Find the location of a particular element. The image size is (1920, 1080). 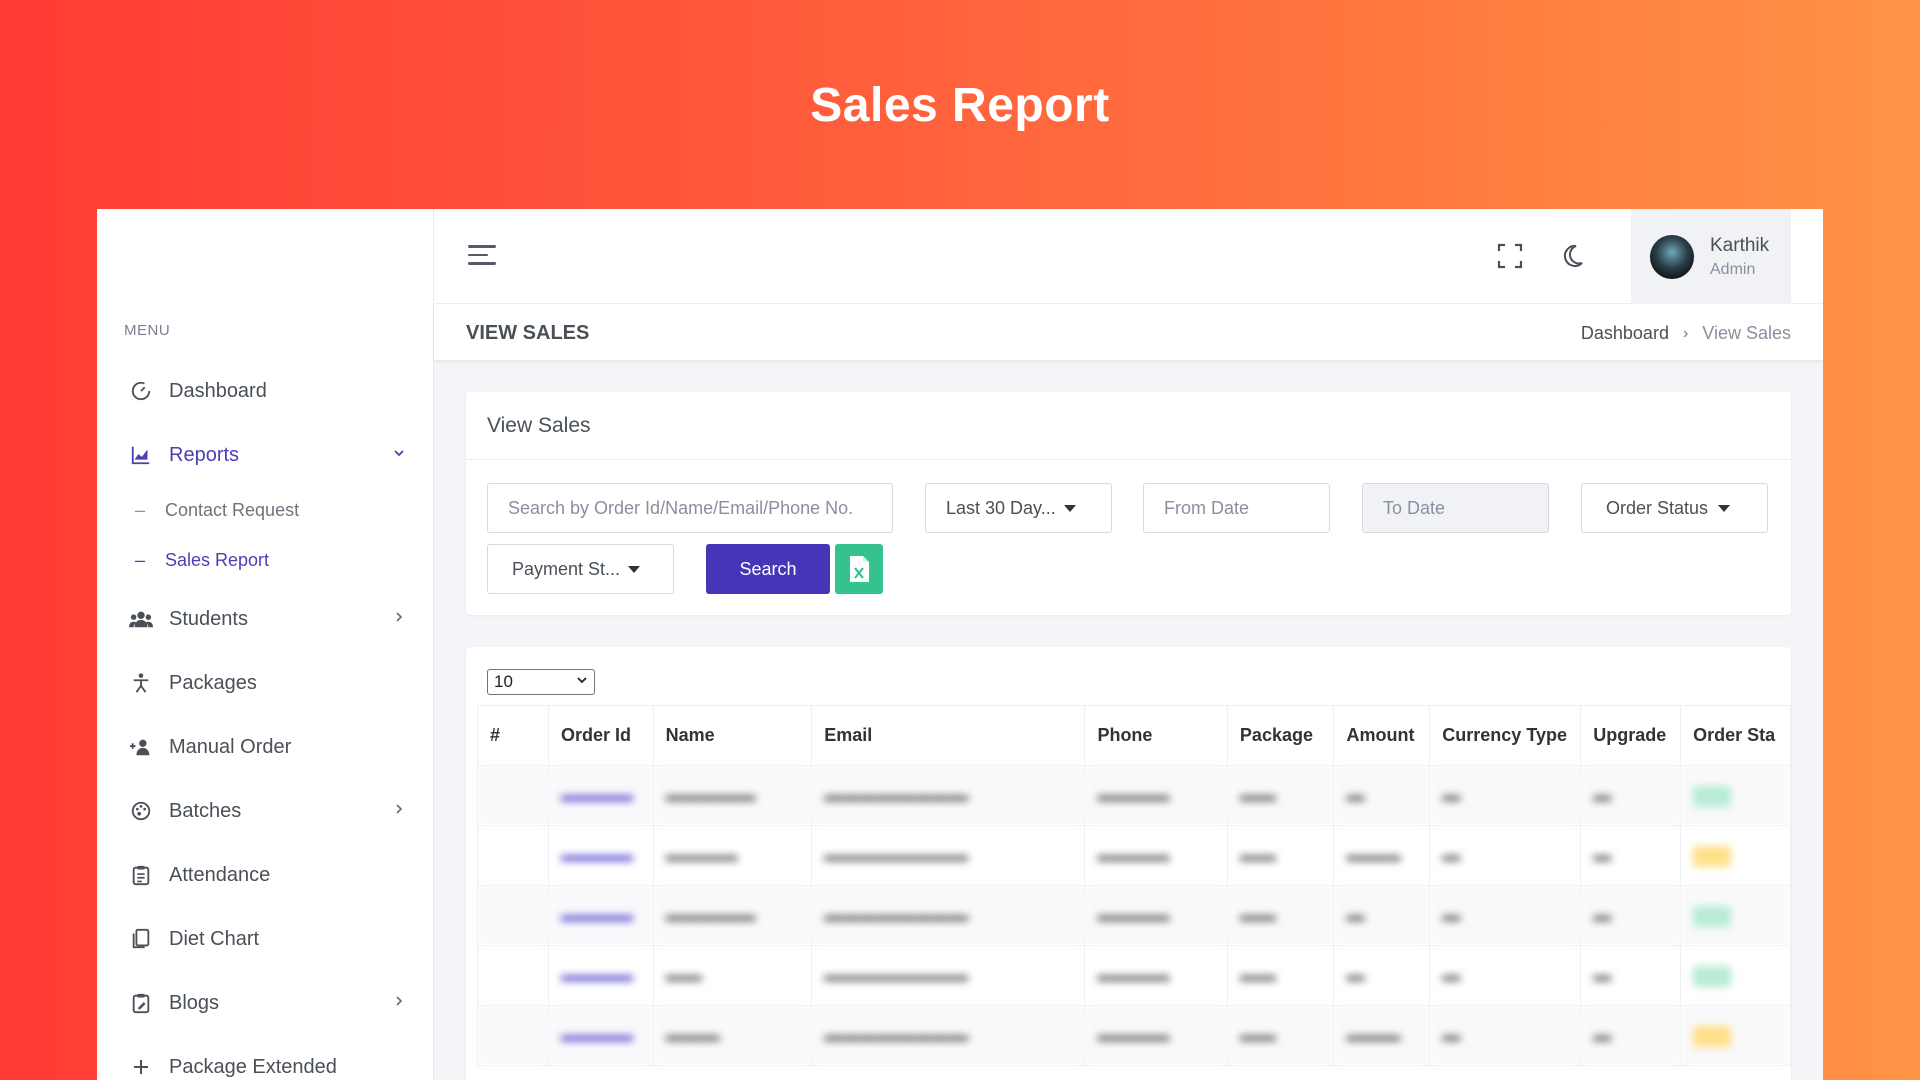

sidebar-item-label: Batches is located at coordinates (205, 810).